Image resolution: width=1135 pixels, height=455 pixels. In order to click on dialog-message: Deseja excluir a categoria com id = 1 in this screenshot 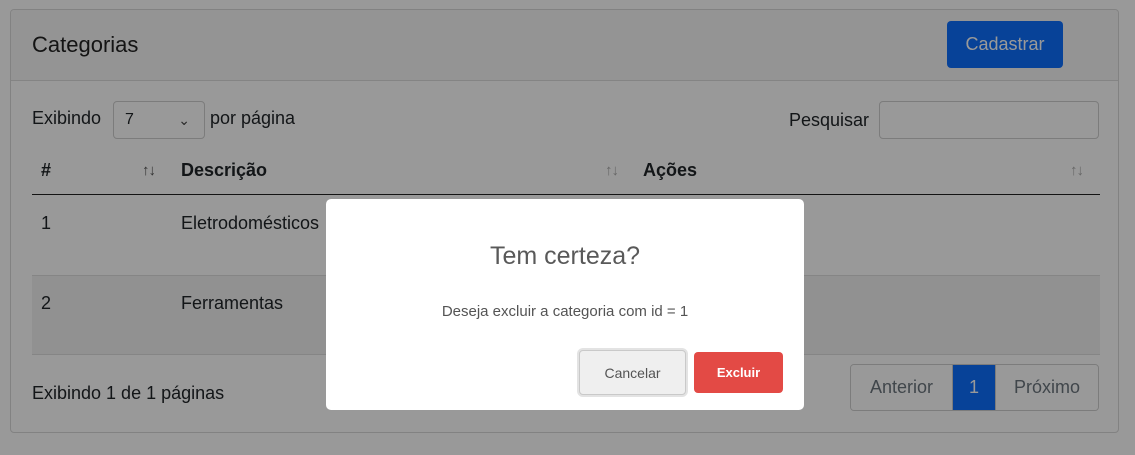, I will do `click(565, 311)`.